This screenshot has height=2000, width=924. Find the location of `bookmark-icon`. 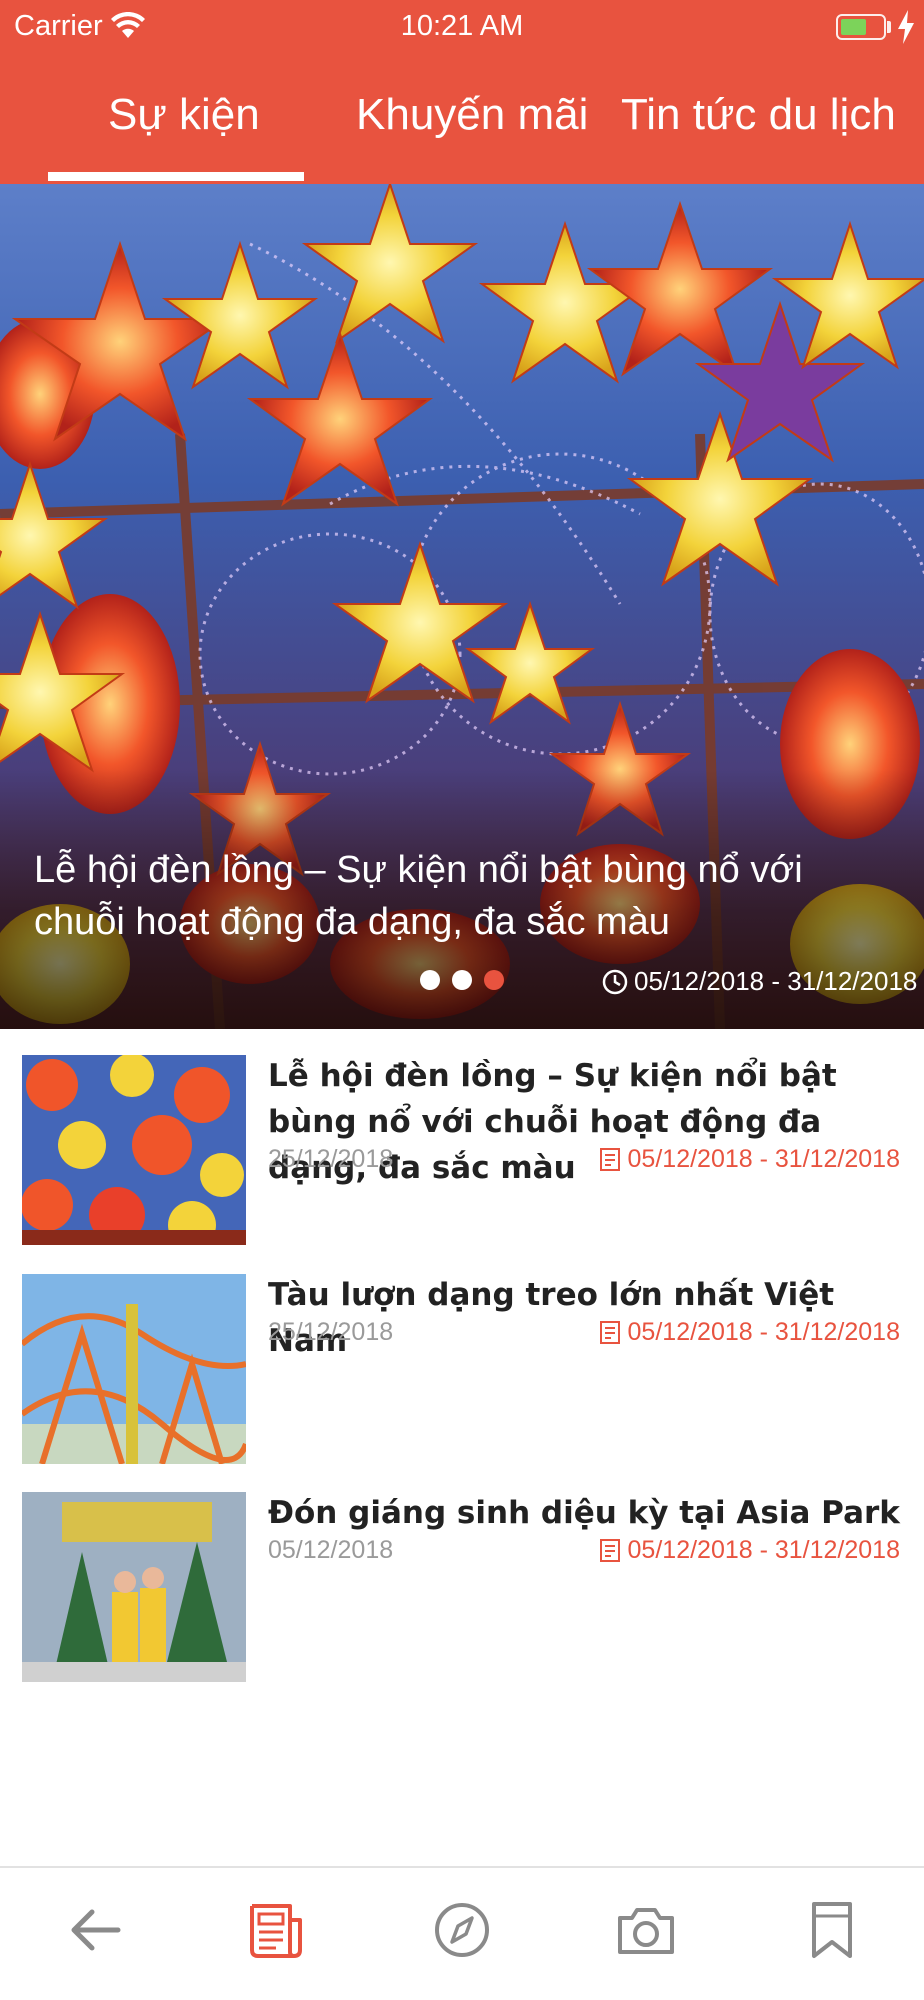

bookmark-icon is located at coordinates (832, 1930).